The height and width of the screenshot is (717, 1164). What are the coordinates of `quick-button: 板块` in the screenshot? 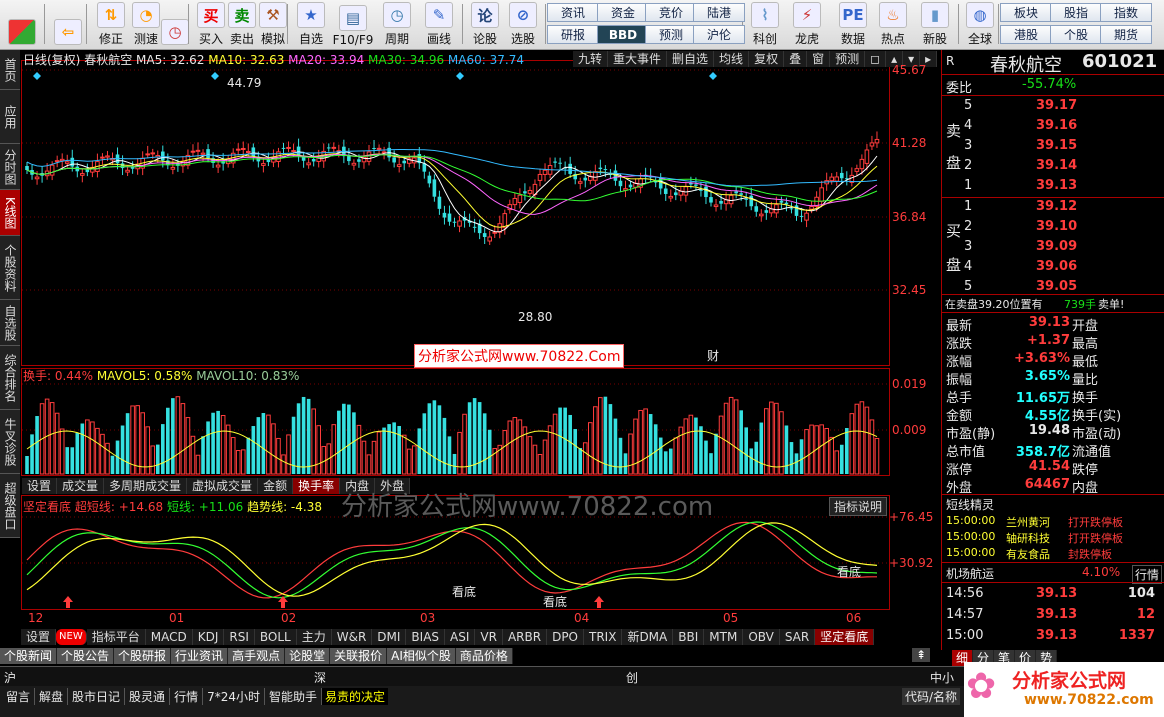 It's located at (1026, 12).